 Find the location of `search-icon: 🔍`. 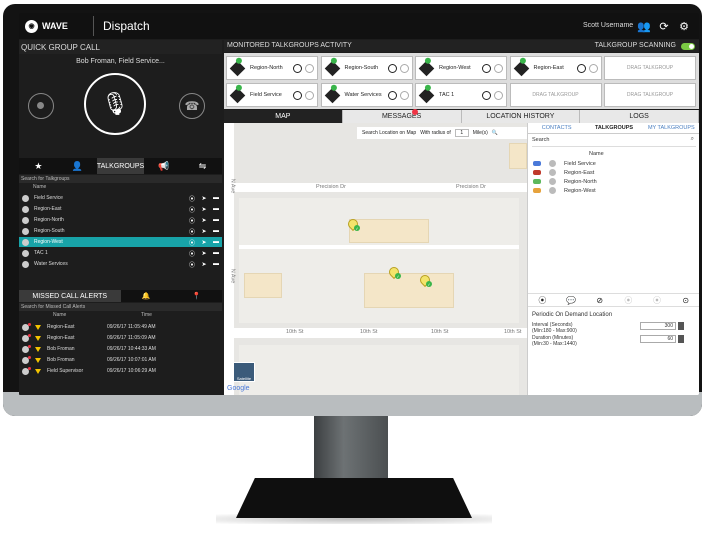

search-icon: 🔍 is located at coordinates (495, 133).